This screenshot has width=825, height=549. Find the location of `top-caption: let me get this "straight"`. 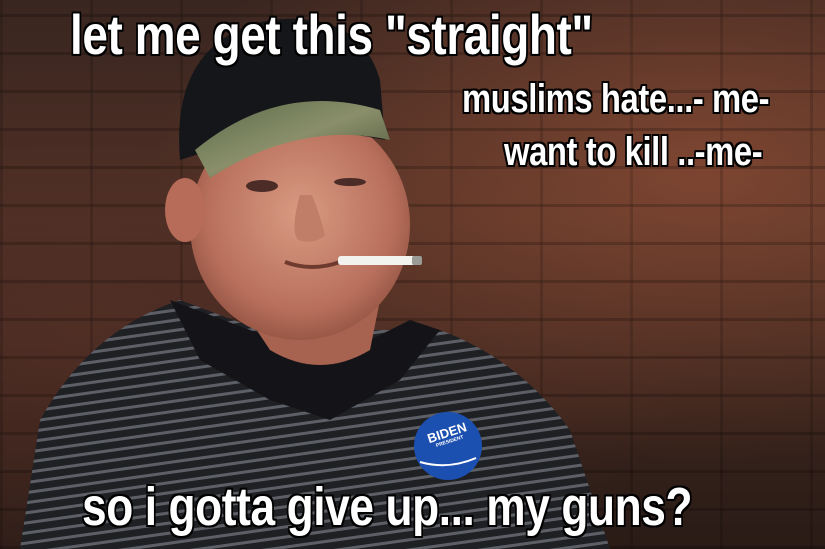

top-caption: let me get this "straight" is located at coordinates (331, 34).